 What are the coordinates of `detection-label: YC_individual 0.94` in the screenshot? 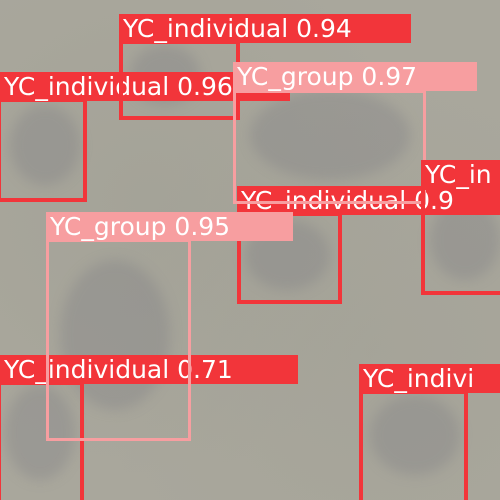 It's located at (265, 28).